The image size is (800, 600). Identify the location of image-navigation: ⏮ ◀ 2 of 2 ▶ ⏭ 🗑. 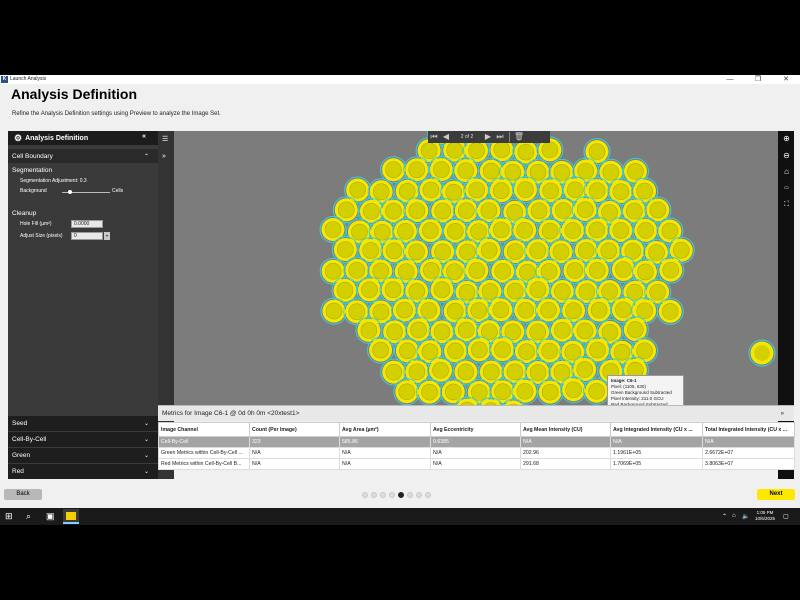
(489, 137).